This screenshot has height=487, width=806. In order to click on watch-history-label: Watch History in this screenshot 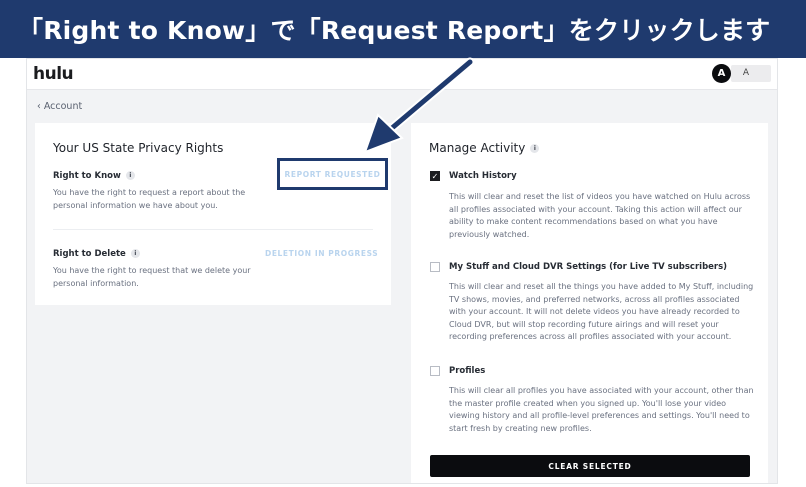, I will do `click(483, 176)`.